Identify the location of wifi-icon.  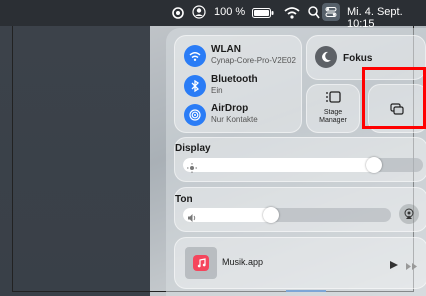
(292, 12).